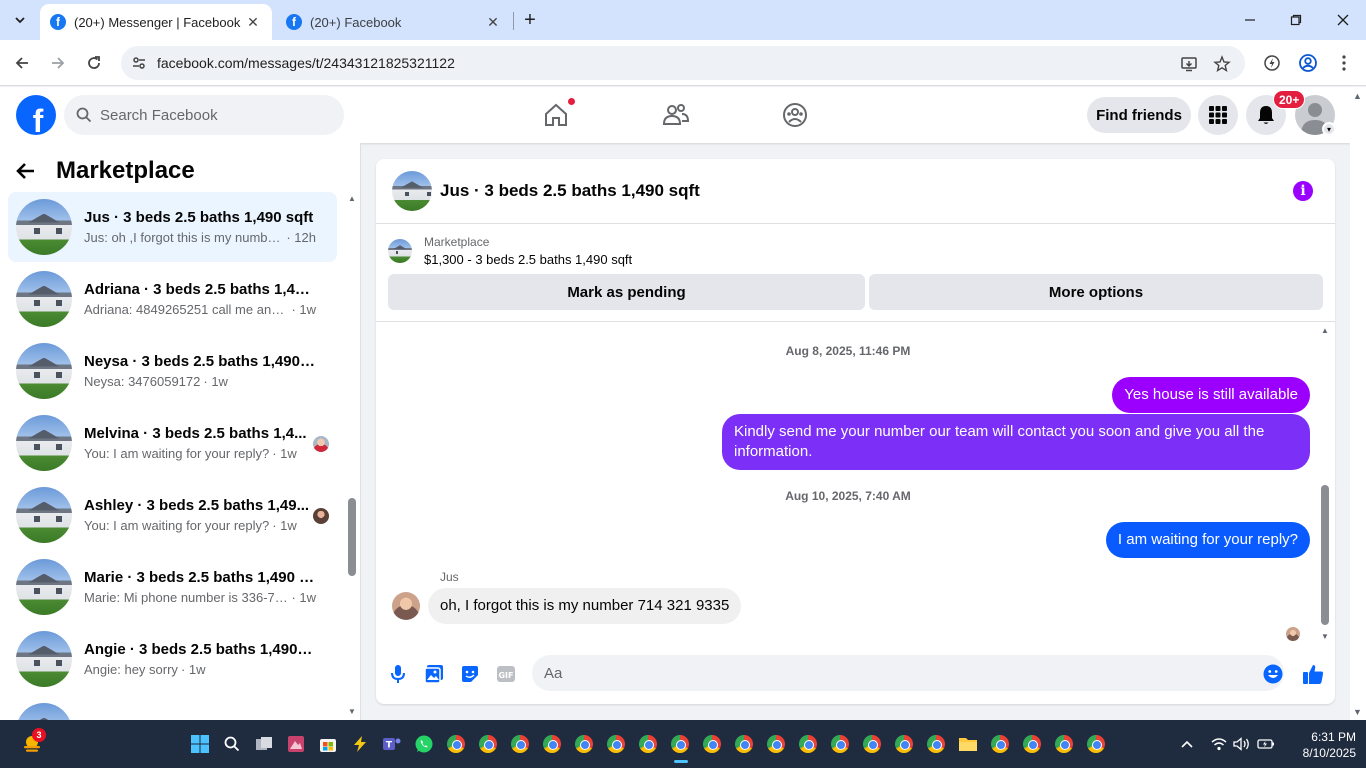 This screenshot has height=768, width=1366. What do you see at coordinates (58, 63) in the screenshot?
I see `forward-button` at bounding box center [58, 63].